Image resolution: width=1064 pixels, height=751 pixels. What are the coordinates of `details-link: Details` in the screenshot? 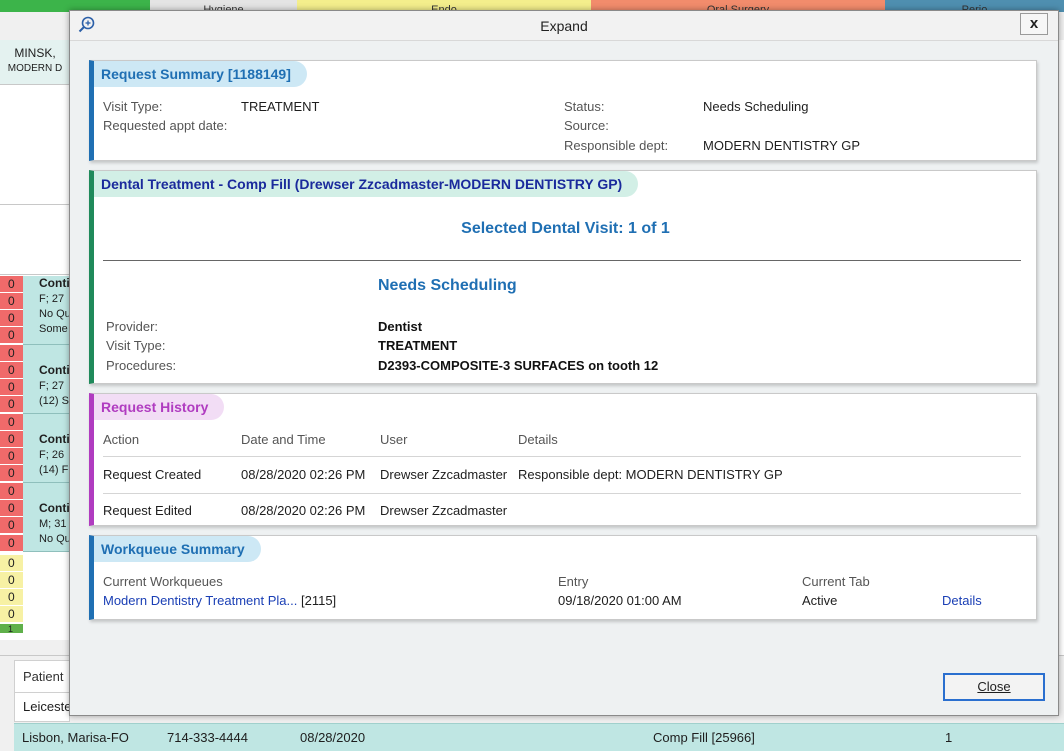 It's located at (962, 600).